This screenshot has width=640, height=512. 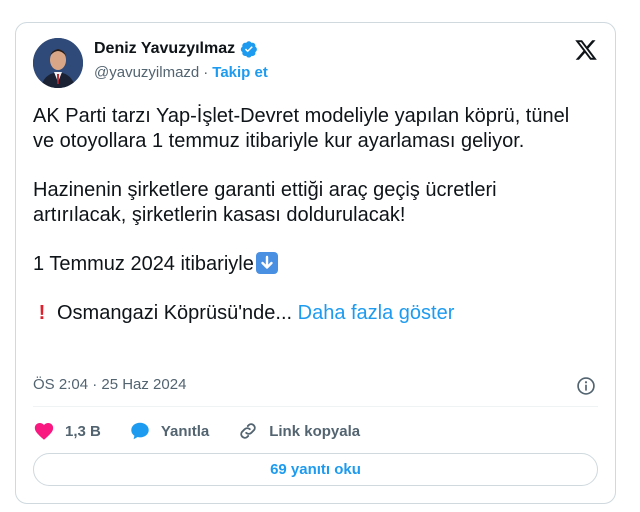 I want to click on author-name-row: Deniz Yavuzyılmaz, so click(x=176, y=49).